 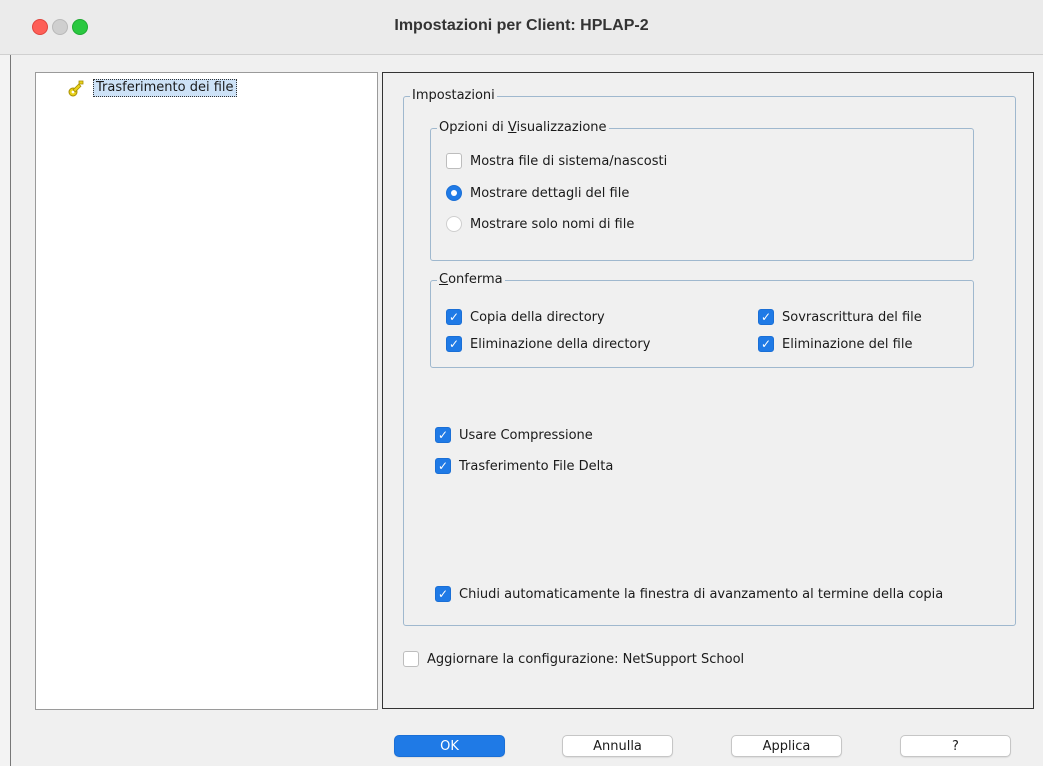 I want to click on use-compression-checkbox: Usare Compressione, so click(x=514, y=435).